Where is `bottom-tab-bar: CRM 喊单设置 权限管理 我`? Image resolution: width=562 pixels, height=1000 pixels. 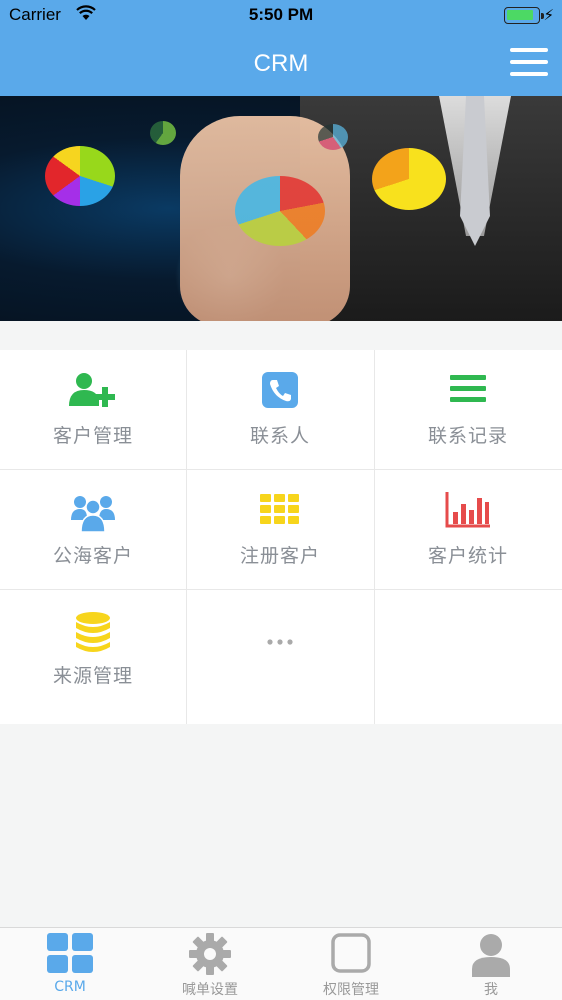
bottom-tab-bar: CRM 喊单设置 权限管理 我 is located at coordinates (281, 963).